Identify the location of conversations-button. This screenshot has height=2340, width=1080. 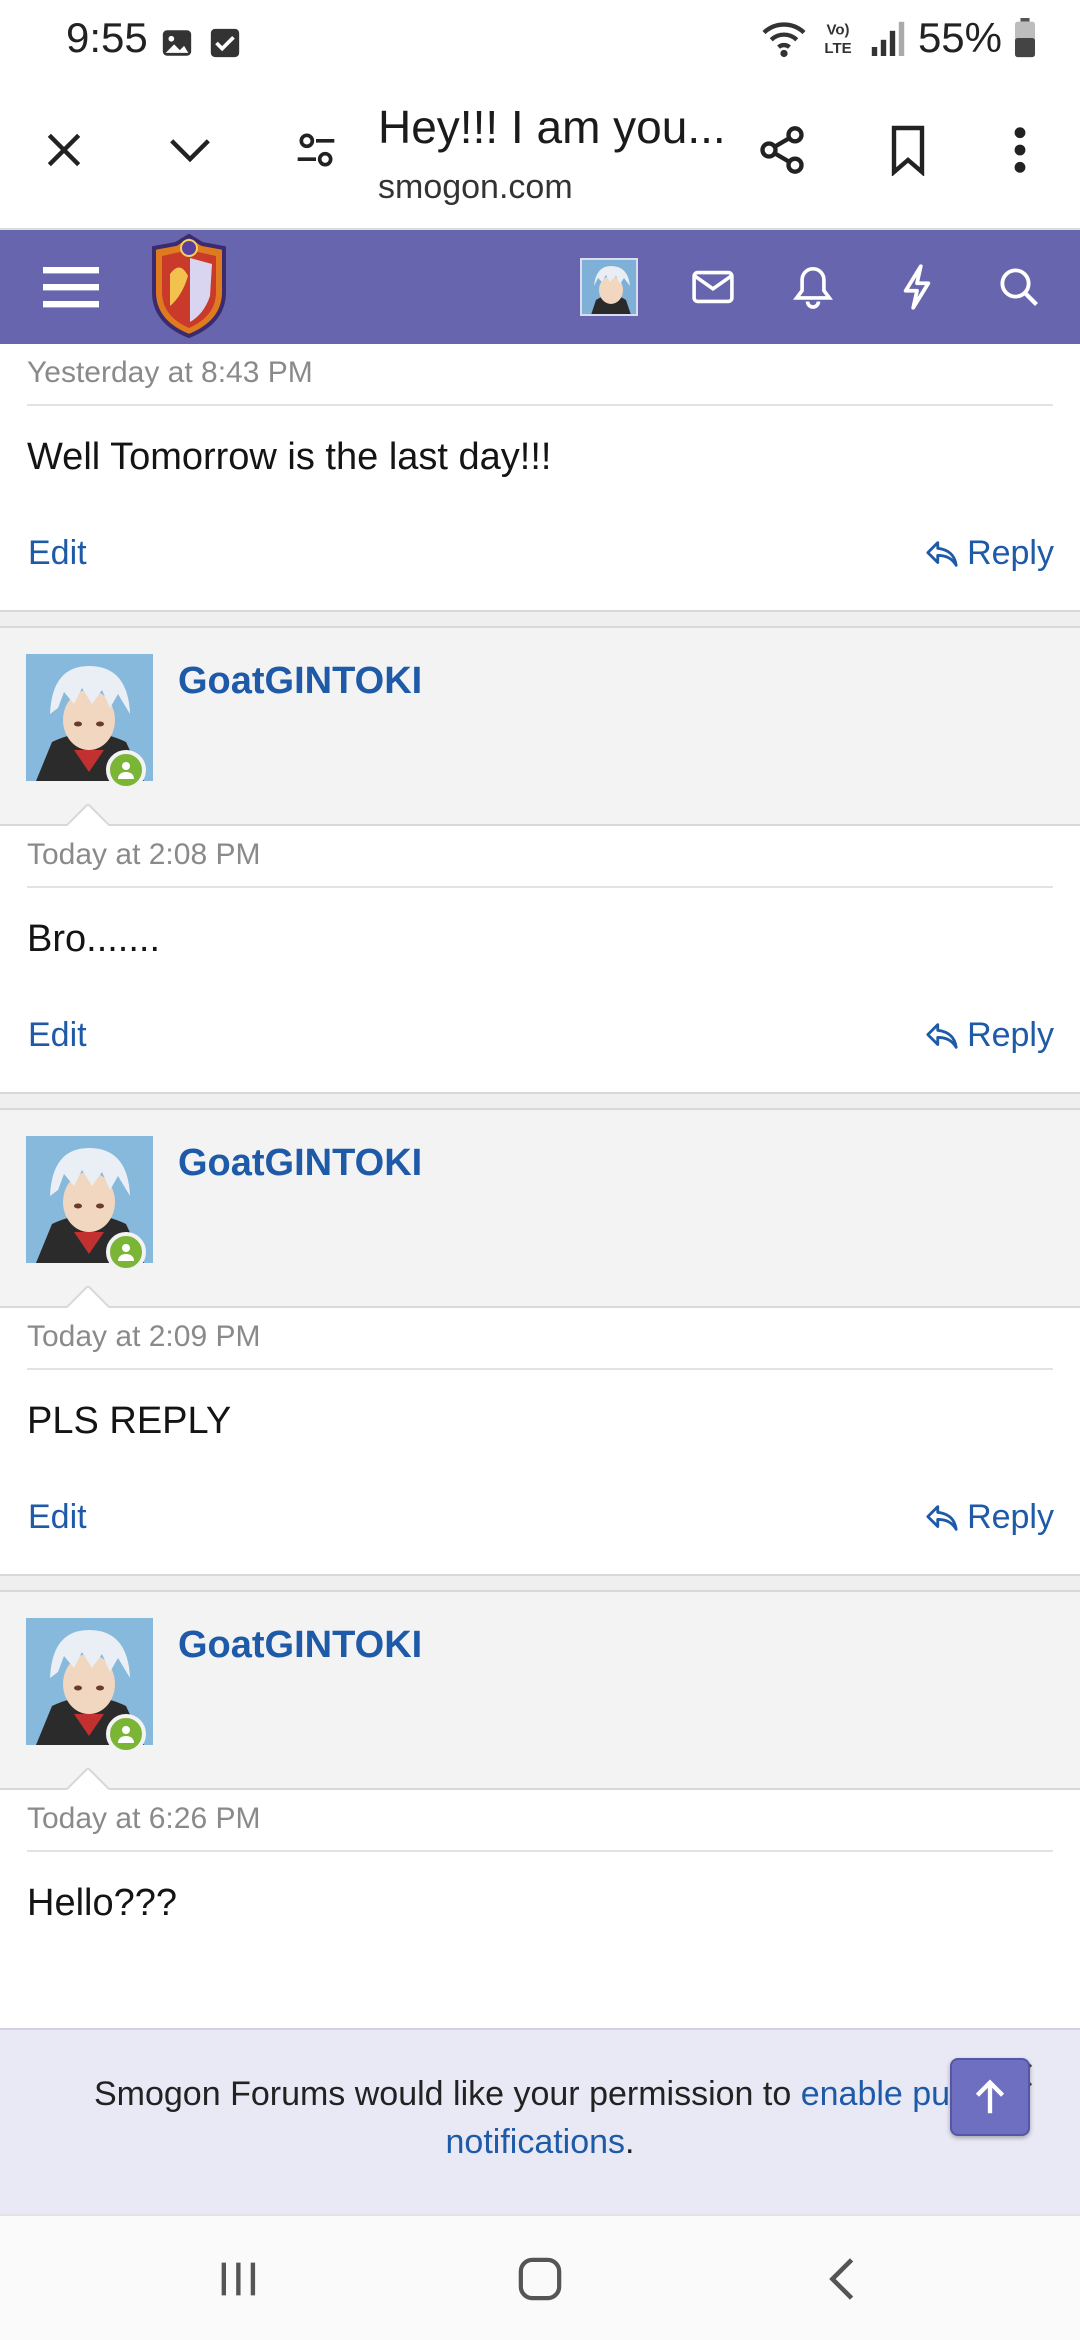
(713, 287).